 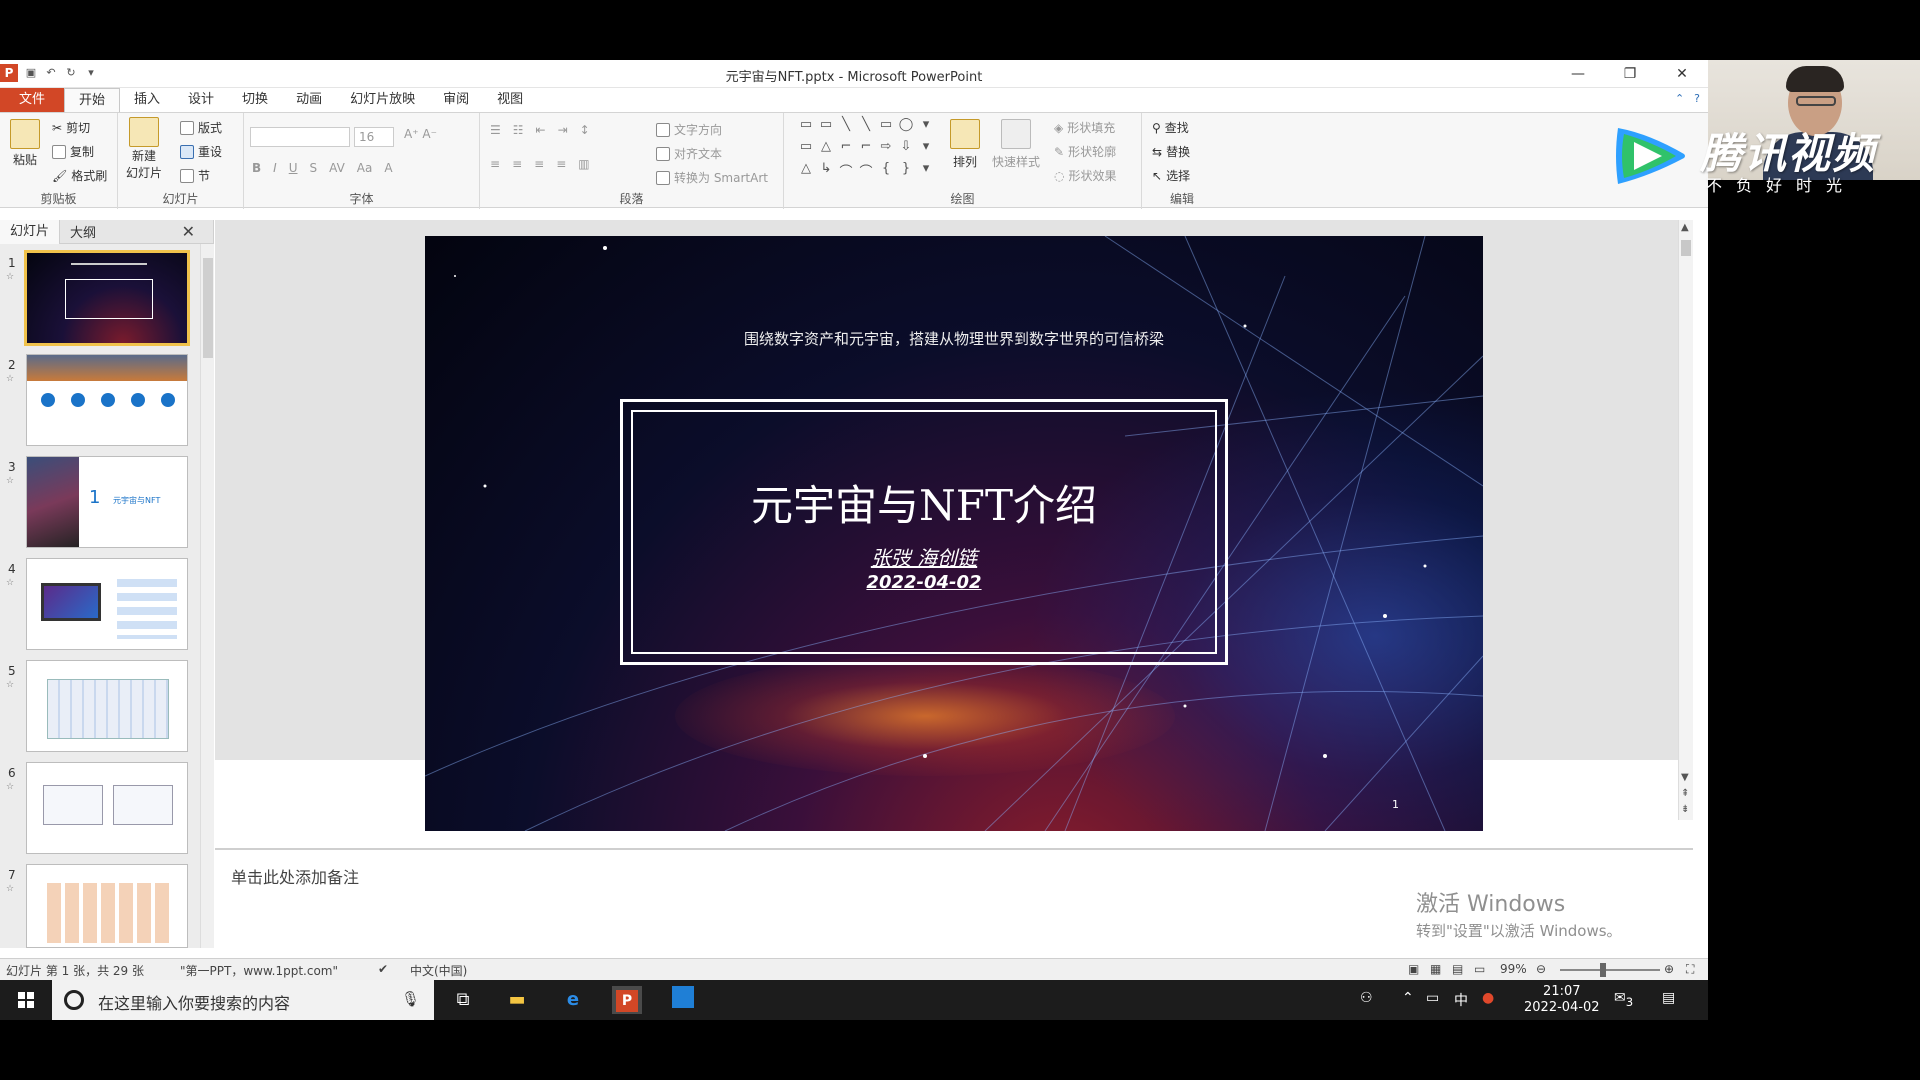 What do you see at coordinates (1578, 74) in the screenshot?
I see `minimize-button: —` at bounding box center [1578, 74].